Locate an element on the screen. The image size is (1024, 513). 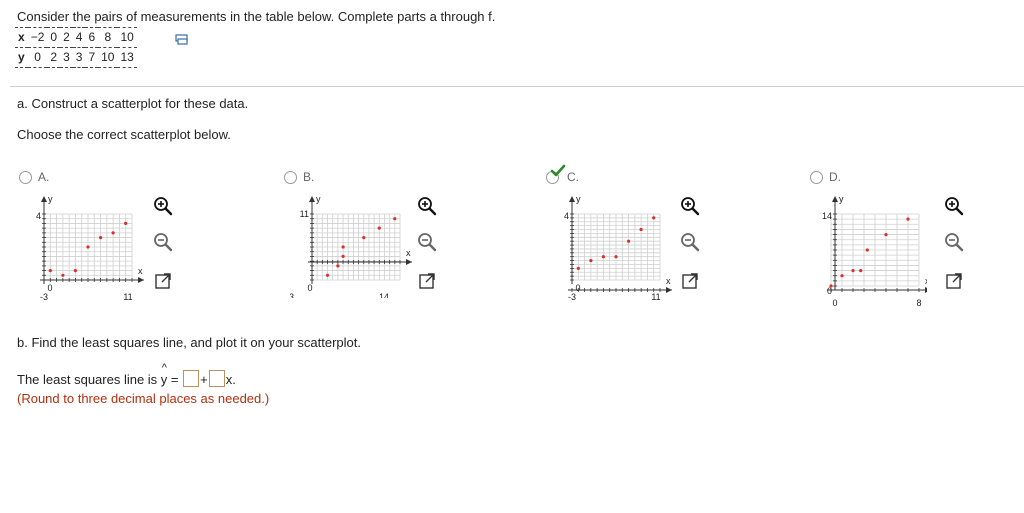
y-hat: ^ y is located at coordinates (164, 374).